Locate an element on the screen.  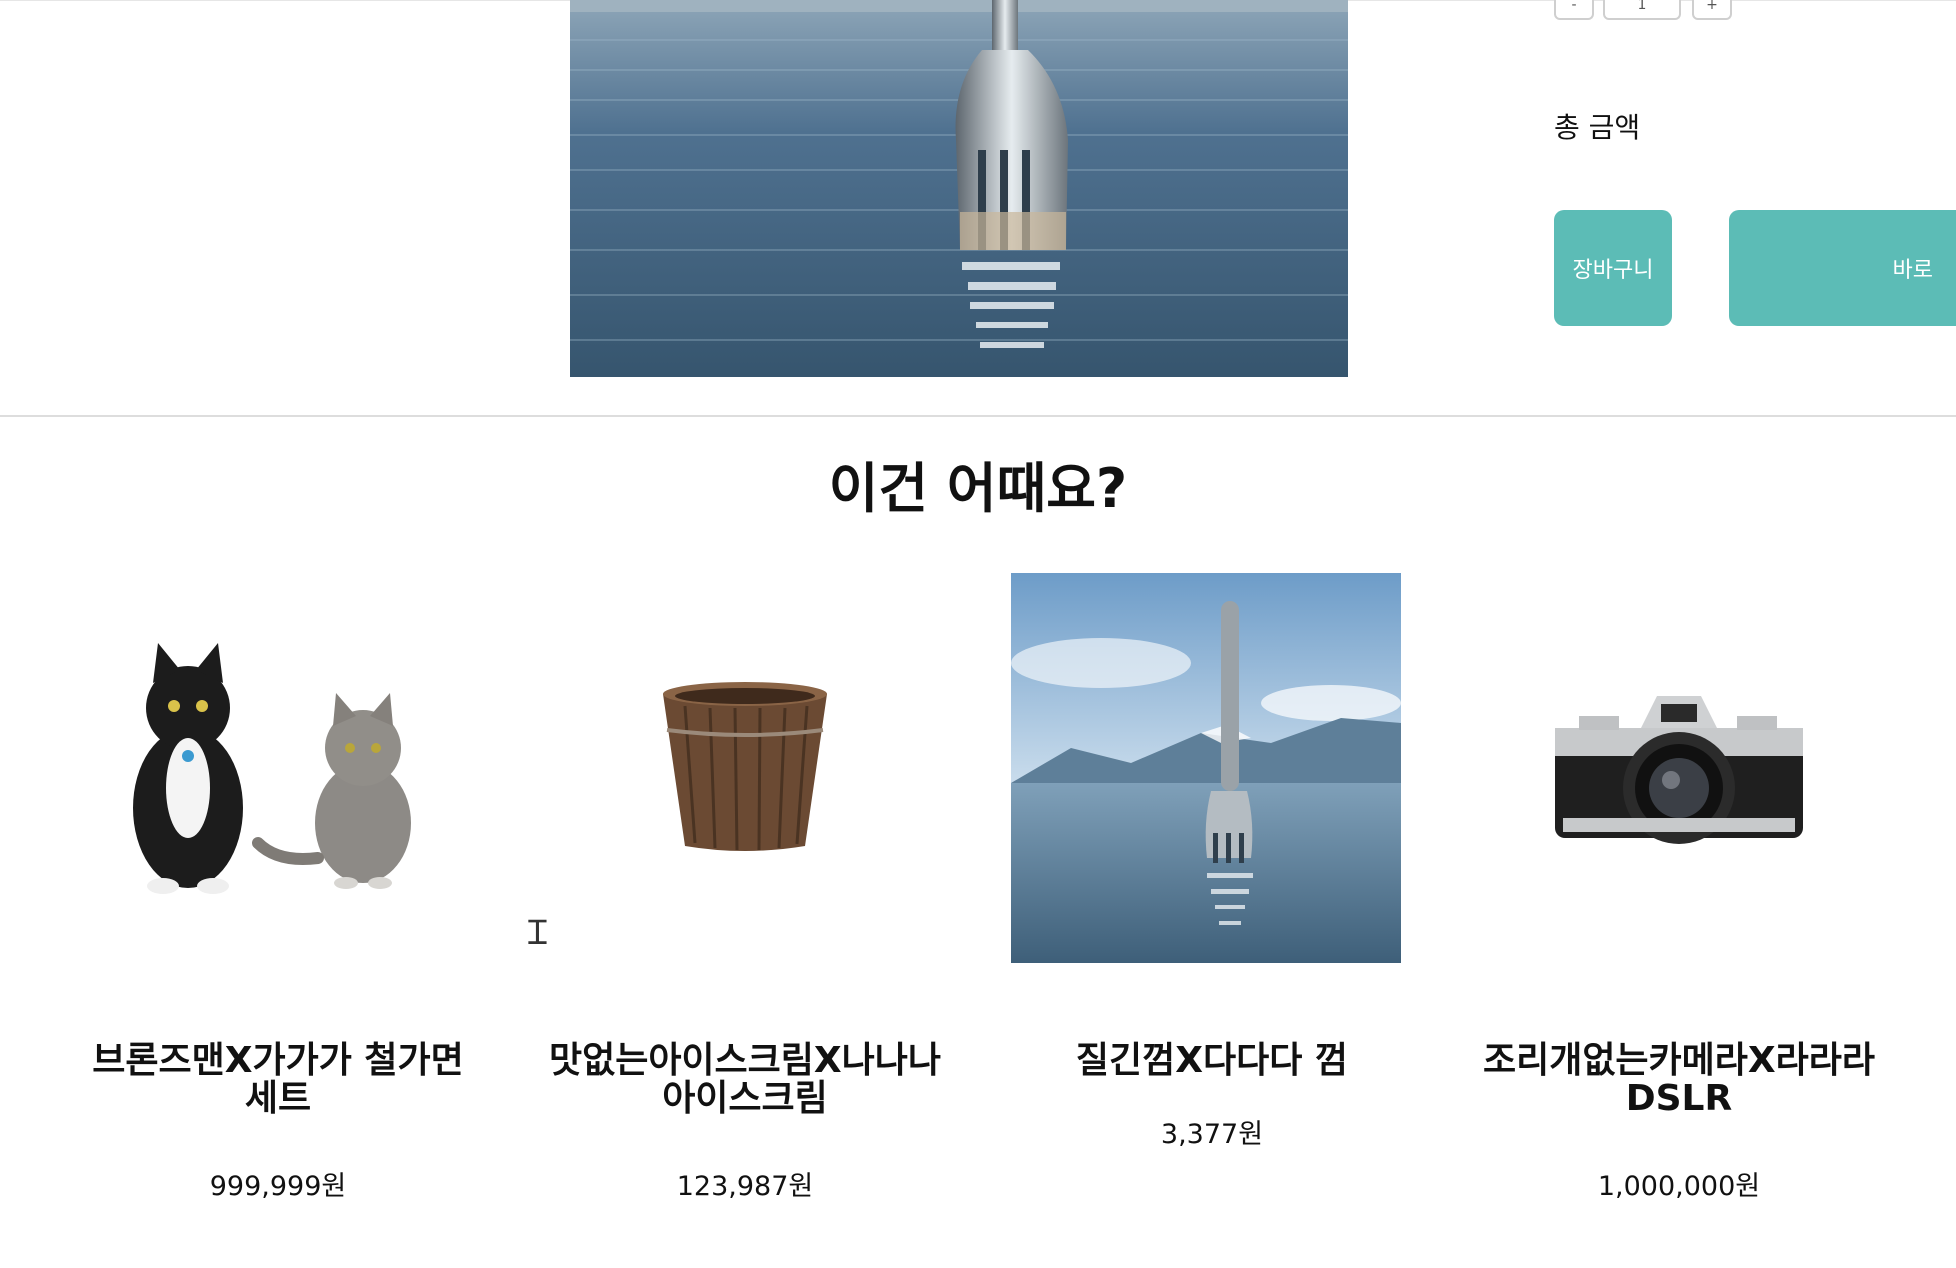
quantity-input: 1 is located at coordinates (1642, 10).